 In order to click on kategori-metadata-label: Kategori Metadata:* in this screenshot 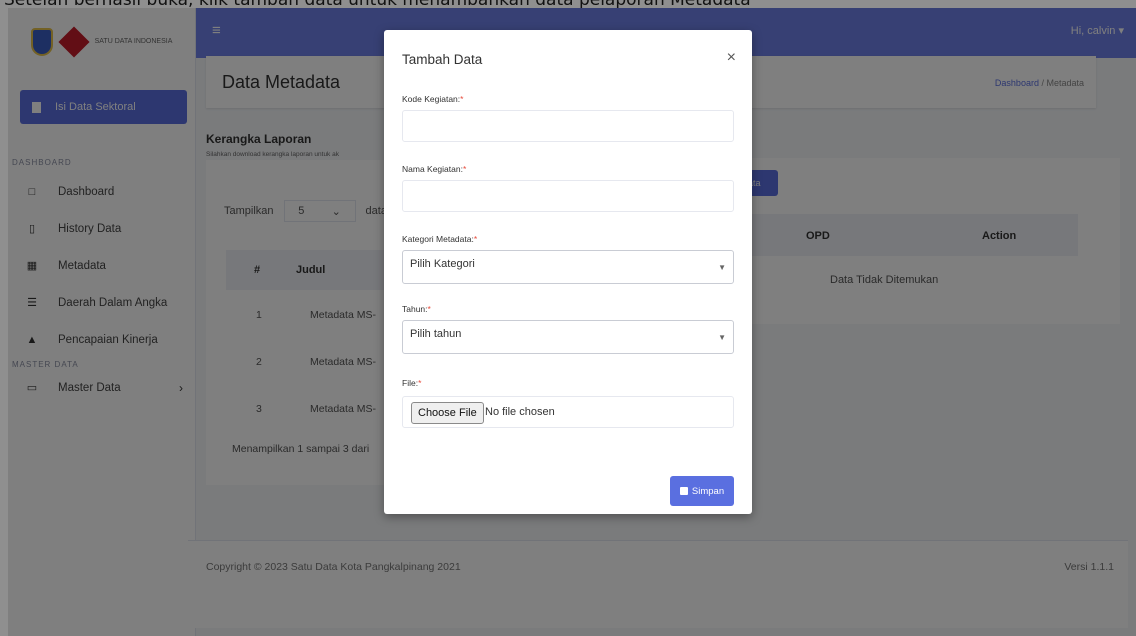, I will do `click(439, 239)`.